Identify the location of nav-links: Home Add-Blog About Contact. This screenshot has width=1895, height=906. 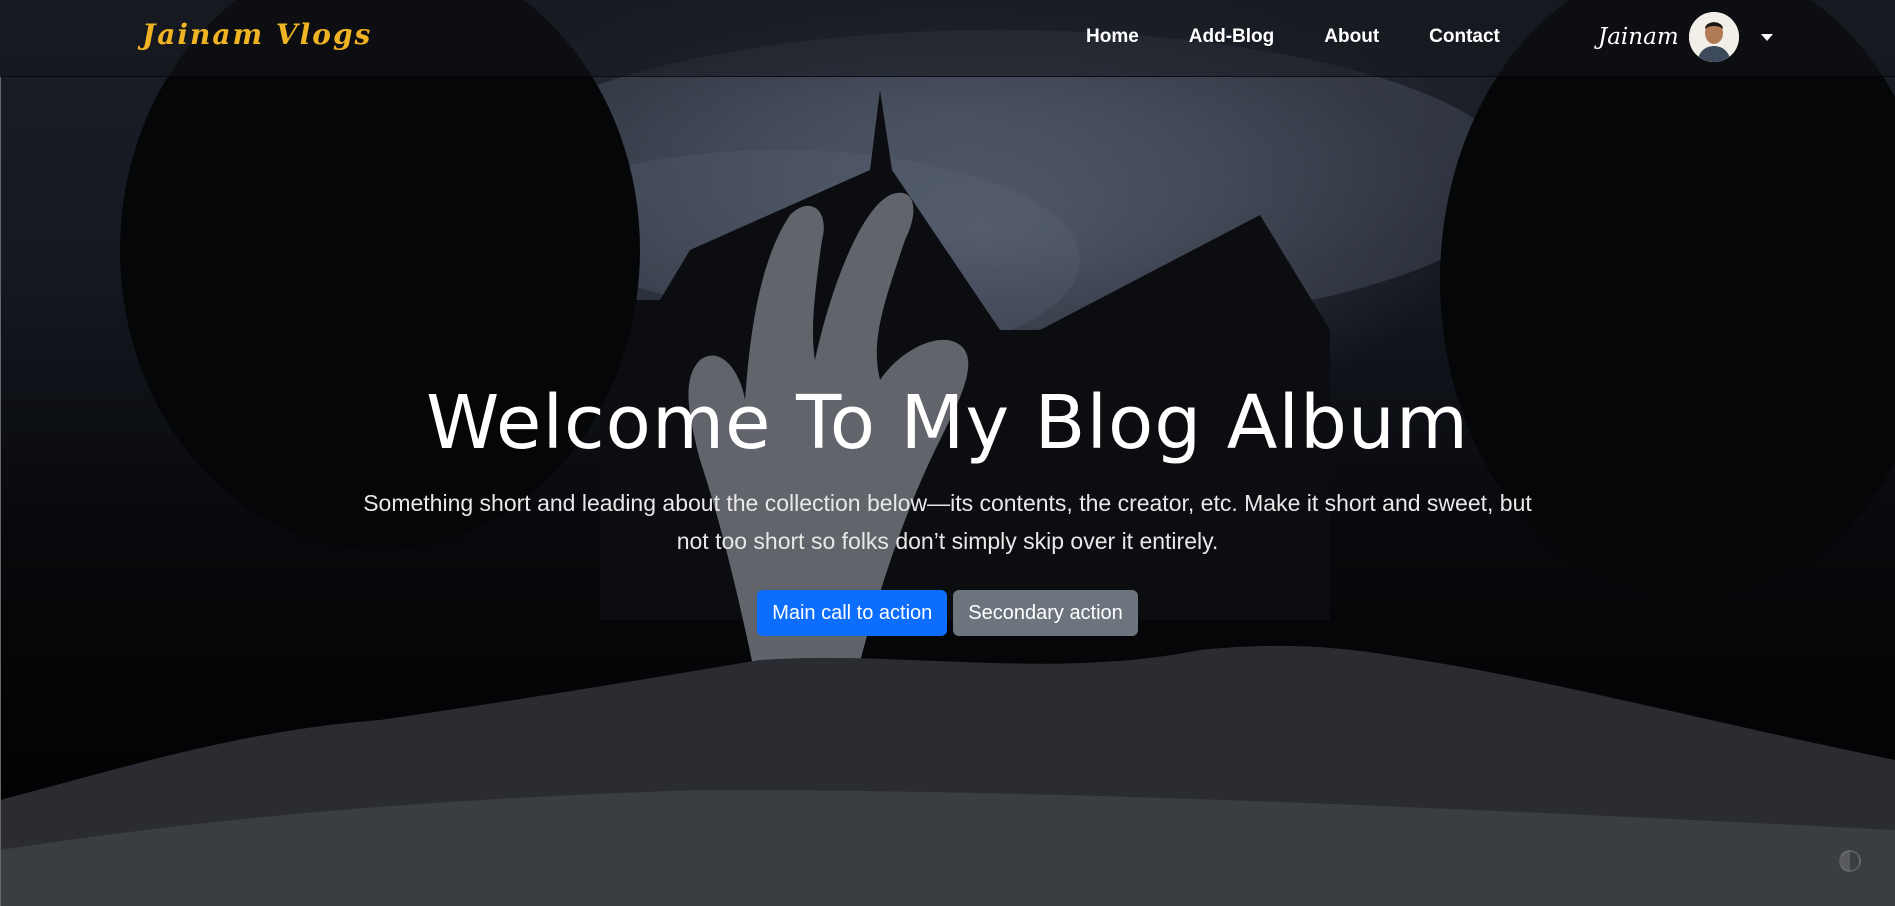
(1293, 37).